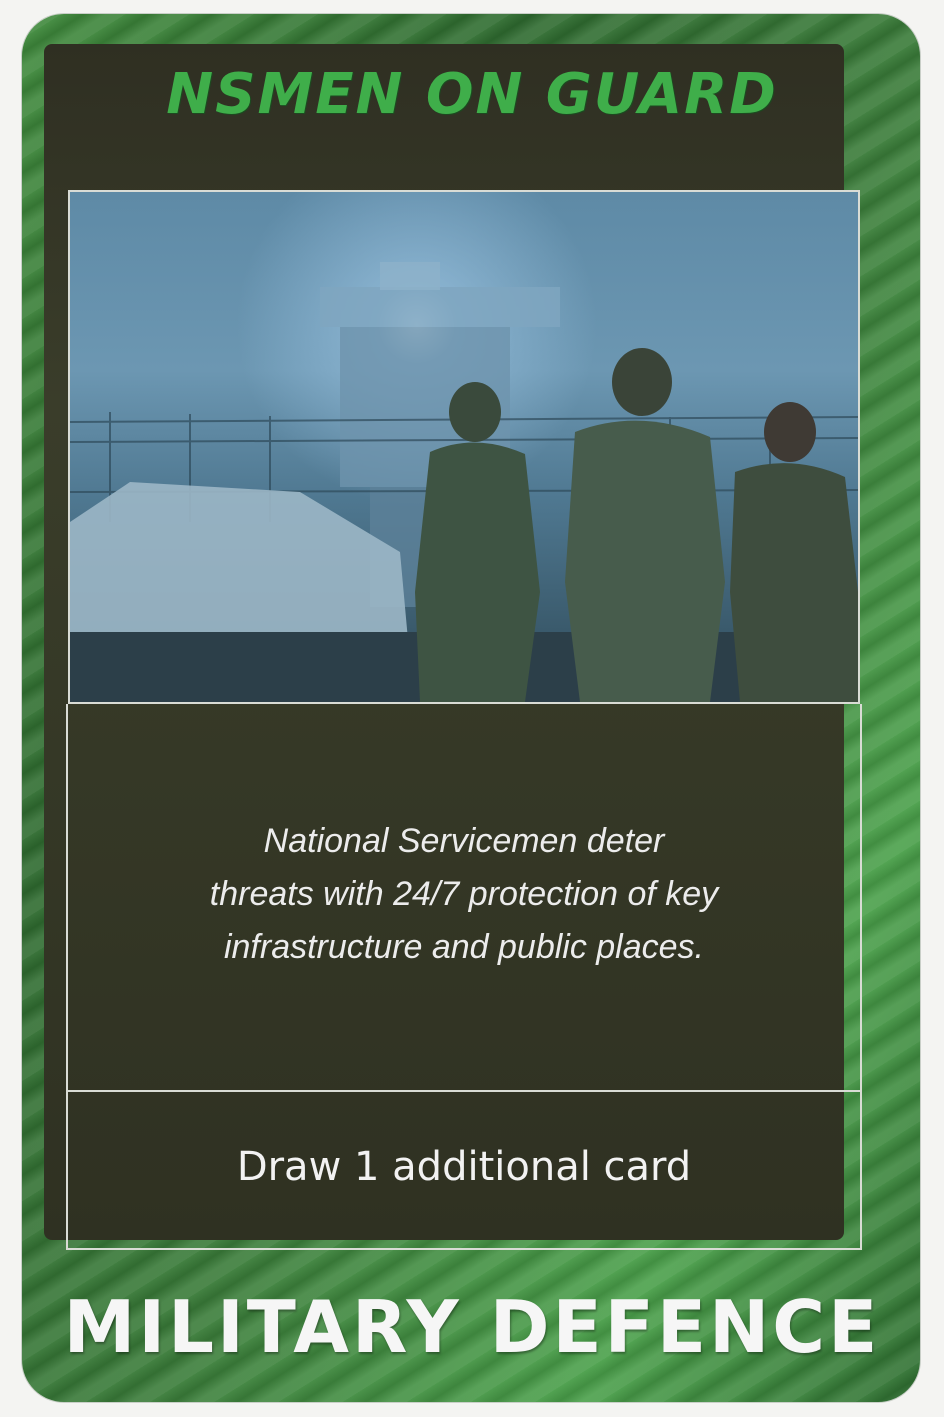 This screenshot has width=944, height=1417. What do you see at coordinates (861, 897) in the screenshot?
I see `text-box-right-border` at bounding box center [861, 897].